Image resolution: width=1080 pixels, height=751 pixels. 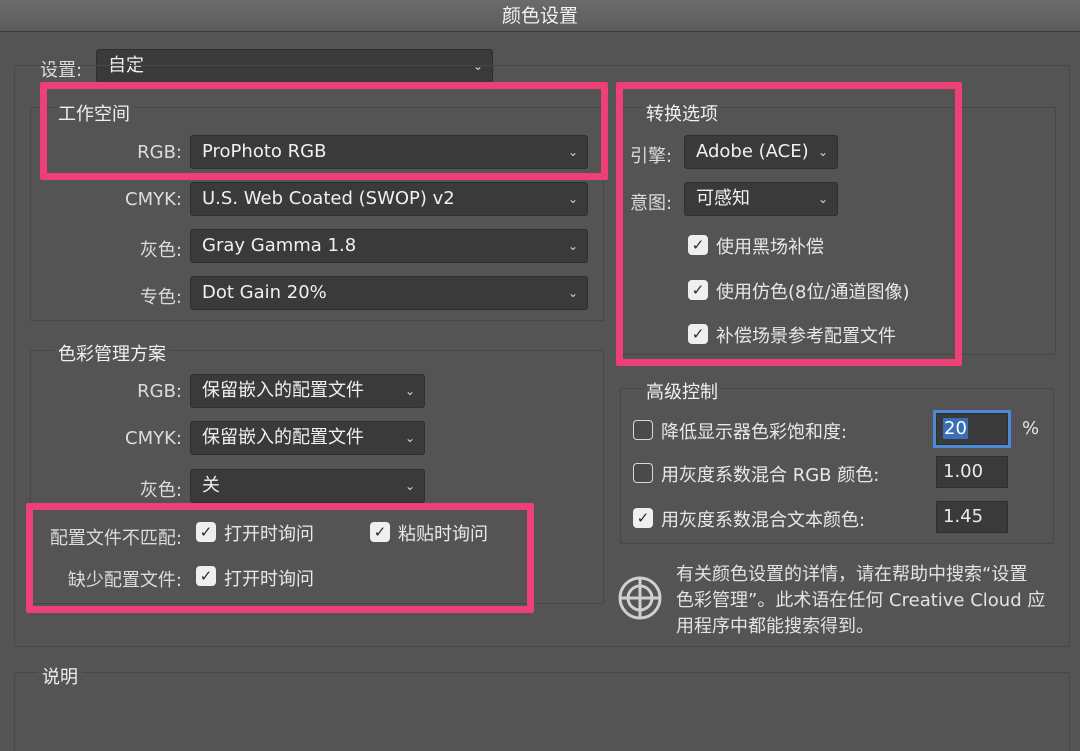 I want to click on info-line: 色彩管理”。此术语在任何 Creative Cloud 应, so click(x=861, y=600).